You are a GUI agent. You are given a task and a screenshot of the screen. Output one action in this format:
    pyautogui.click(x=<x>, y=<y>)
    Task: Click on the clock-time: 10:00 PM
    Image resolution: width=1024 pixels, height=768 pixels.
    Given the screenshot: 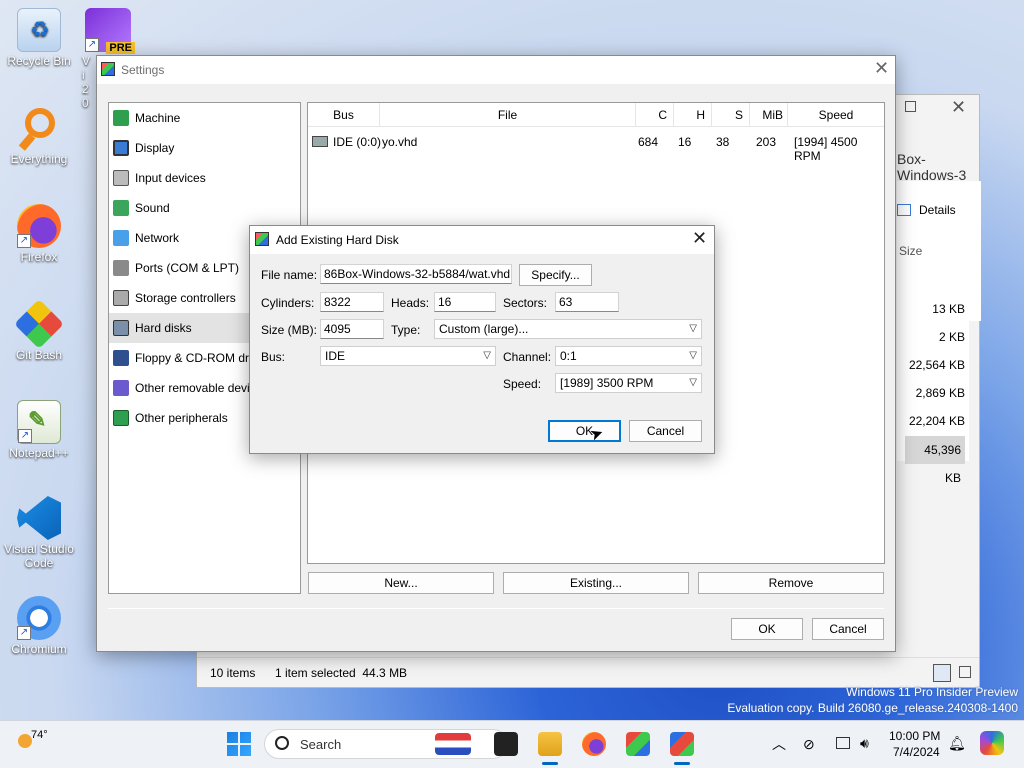 What is the action you would take?
    pyautogui.click(x=914, y=736)
    